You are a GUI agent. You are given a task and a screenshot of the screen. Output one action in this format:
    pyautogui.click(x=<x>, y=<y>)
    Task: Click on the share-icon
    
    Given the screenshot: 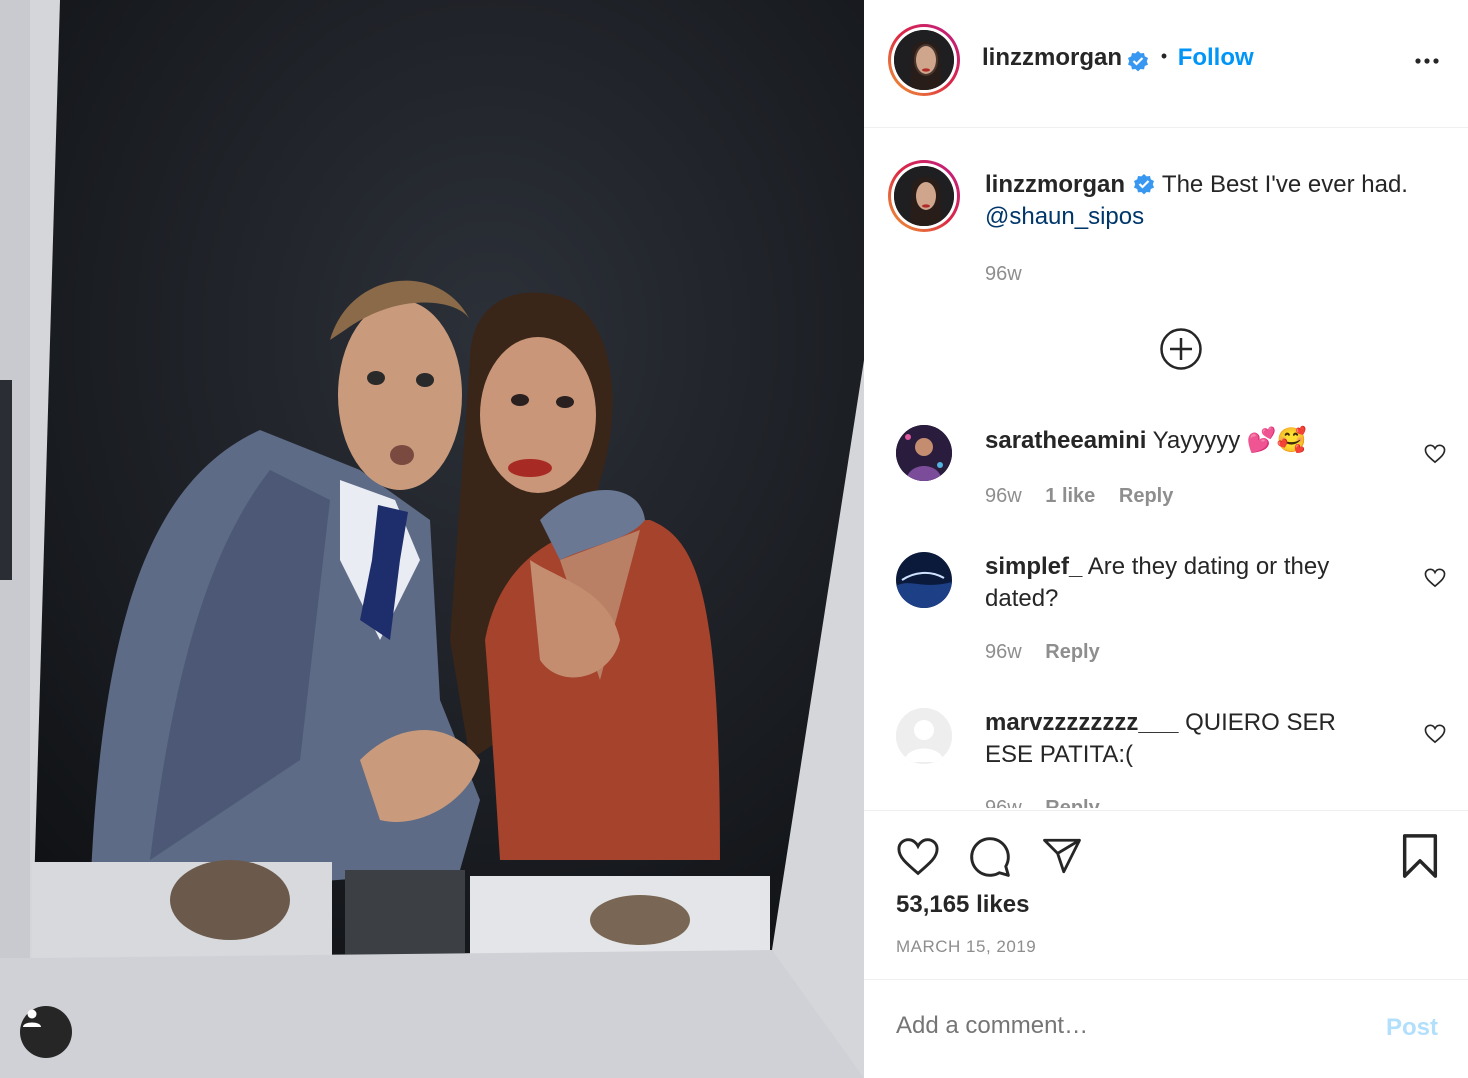 What is the action you would take?
    pyautogui.click(x=1062, y=856)
    